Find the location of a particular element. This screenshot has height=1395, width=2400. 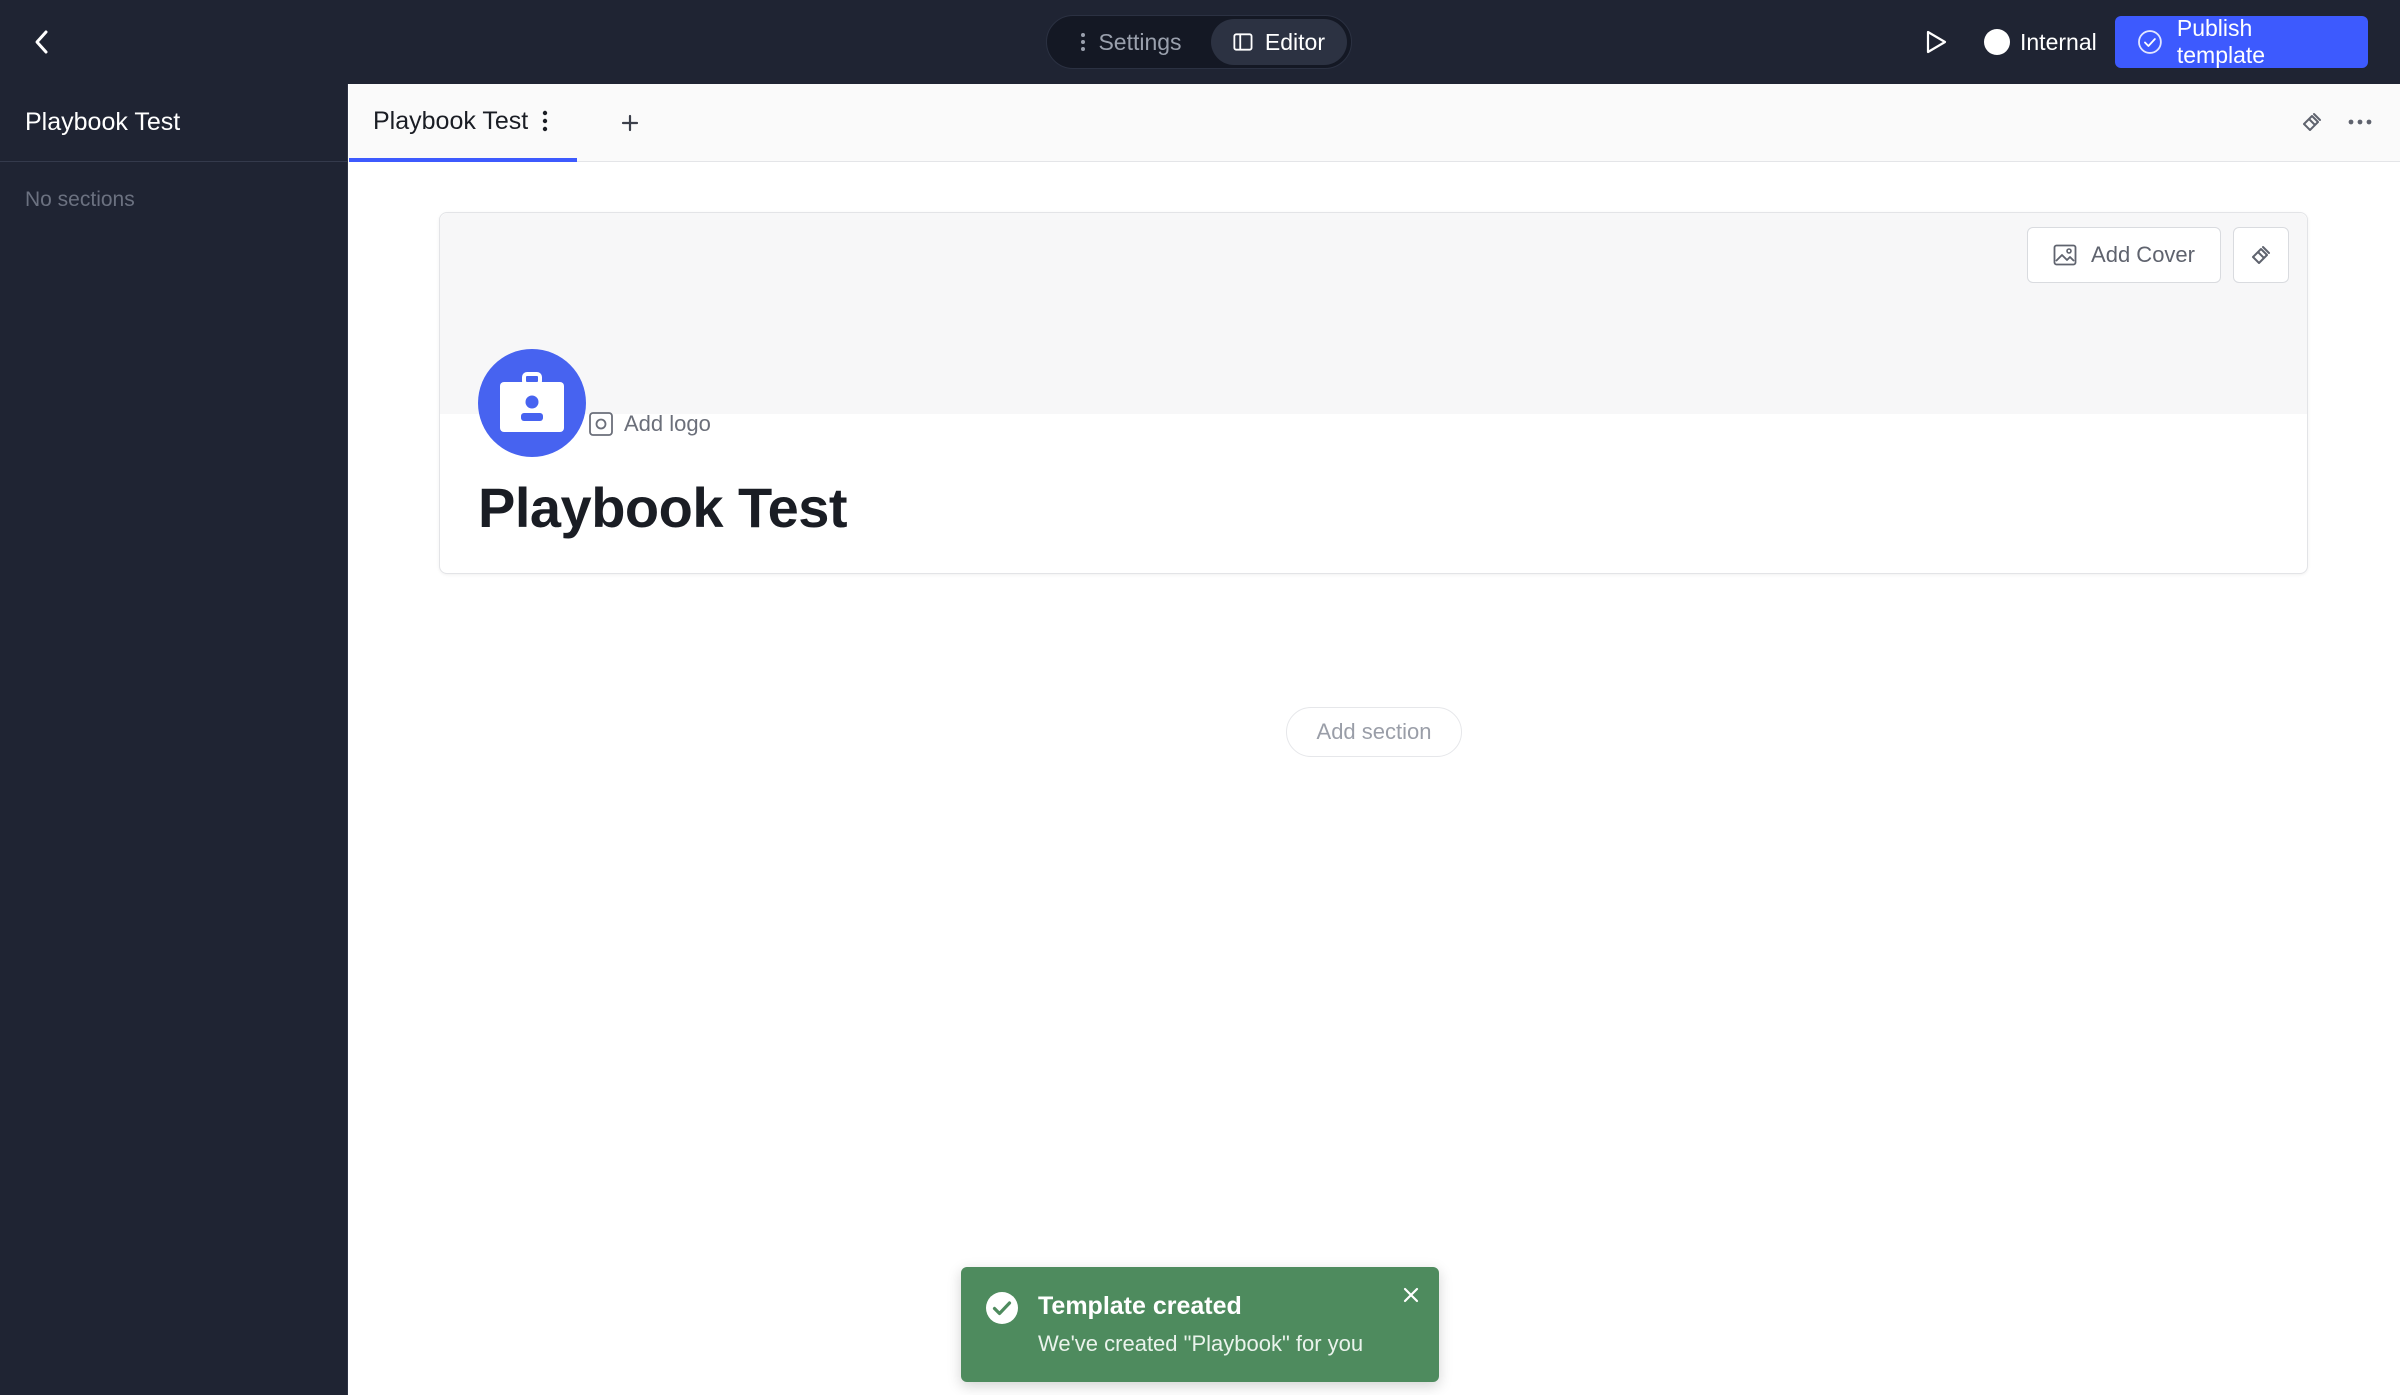

publish-template-button: Publish template is located at coordinates (2241, 41).